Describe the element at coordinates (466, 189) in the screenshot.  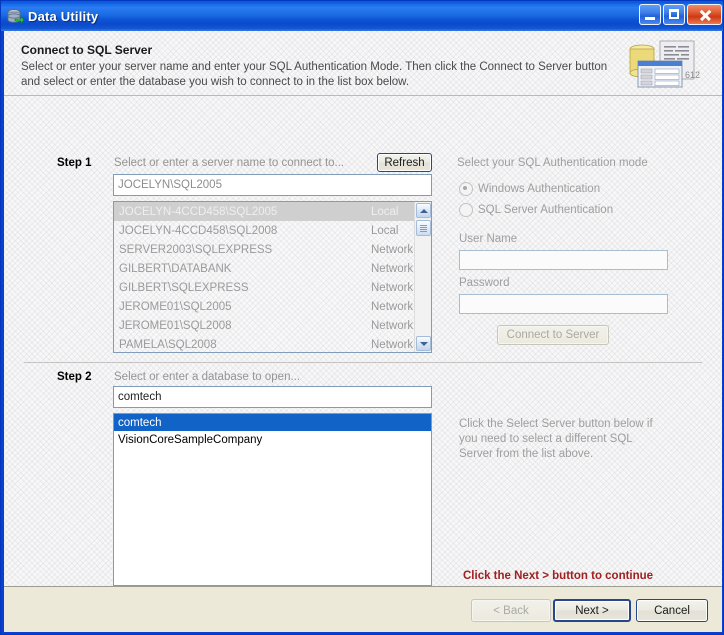
I see `radio-on-icon` at that location.